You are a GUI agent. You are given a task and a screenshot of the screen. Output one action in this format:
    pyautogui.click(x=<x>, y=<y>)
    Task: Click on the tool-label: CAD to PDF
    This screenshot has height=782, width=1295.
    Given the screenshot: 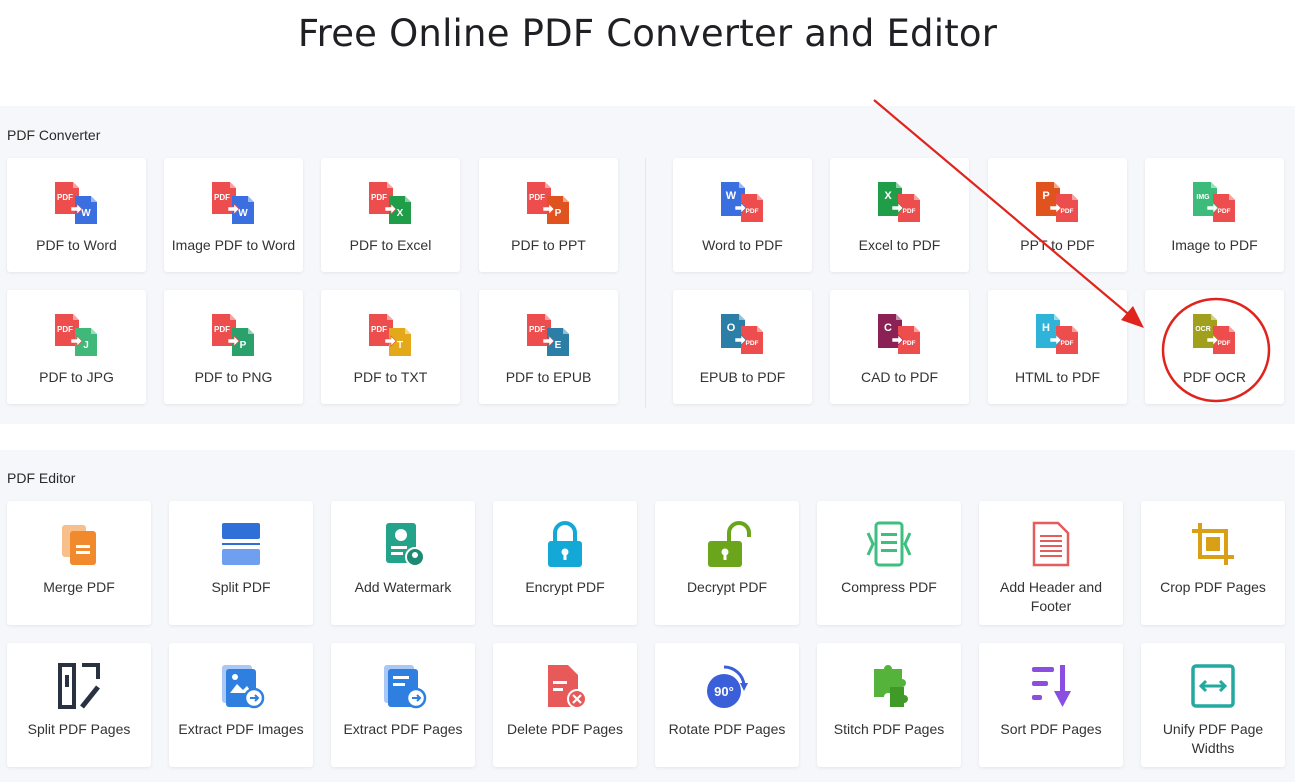 What is the action you would take?
    pyautogui.click(x=899, y=377)
    